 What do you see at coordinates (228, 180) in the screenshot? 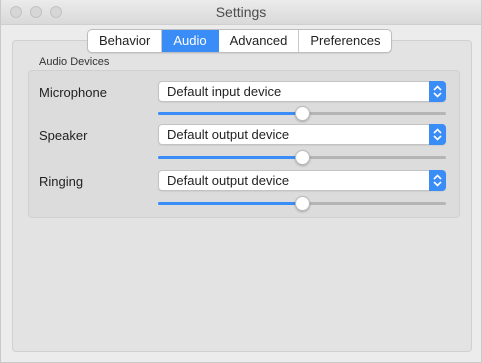
I see `ringing-select-value: Default output device` at bounding box center [228, 180].